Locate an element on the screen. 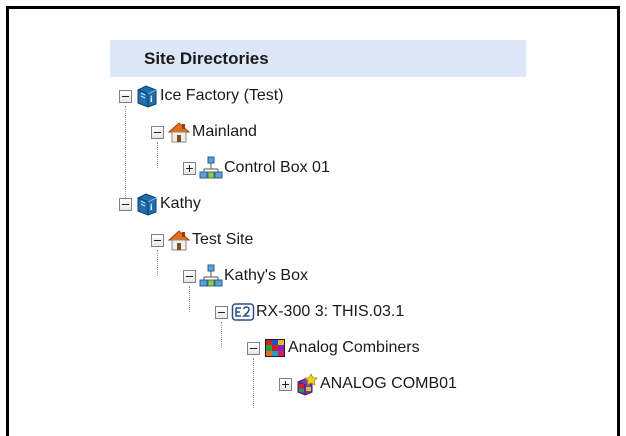  tree-node-label: Mainland is located at coordinates (224, 132).